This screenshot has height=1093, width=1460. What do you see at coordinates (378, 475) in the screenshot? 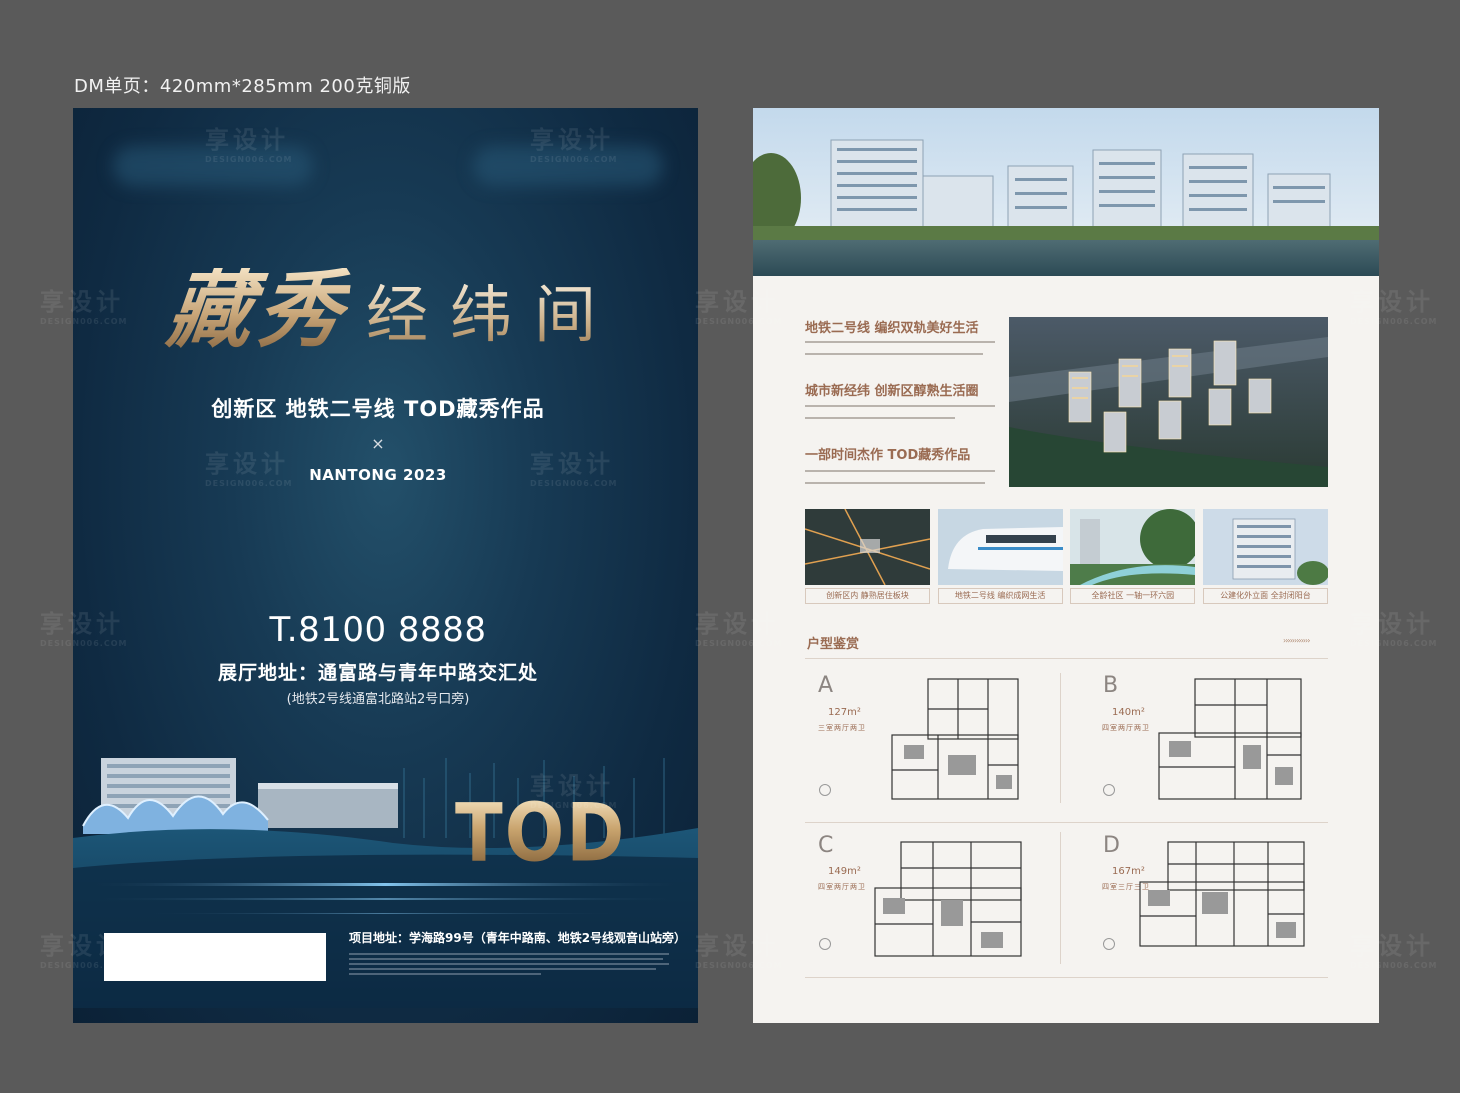
I see `city-year: NANTONG 2023` at bounding box center [378, 475].